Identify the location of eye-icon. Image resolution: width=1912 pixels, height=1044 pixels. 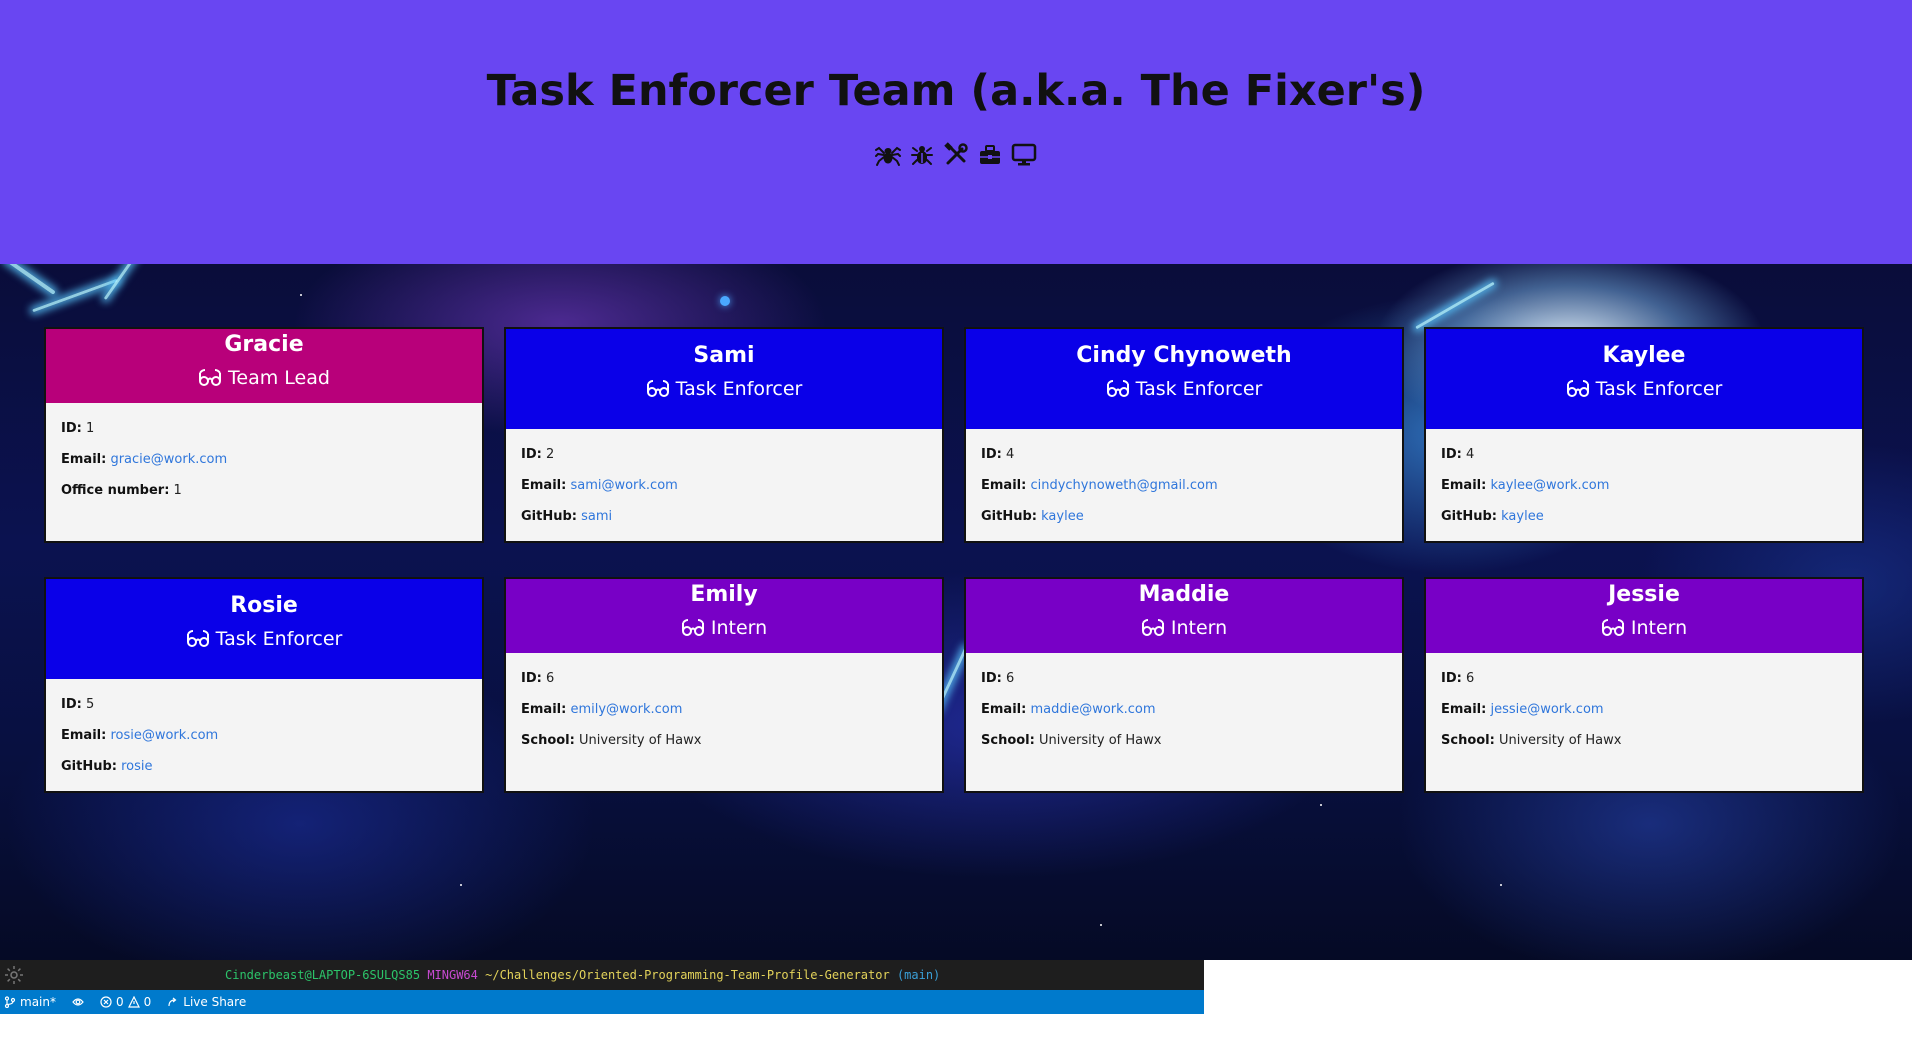
(78, 1002).